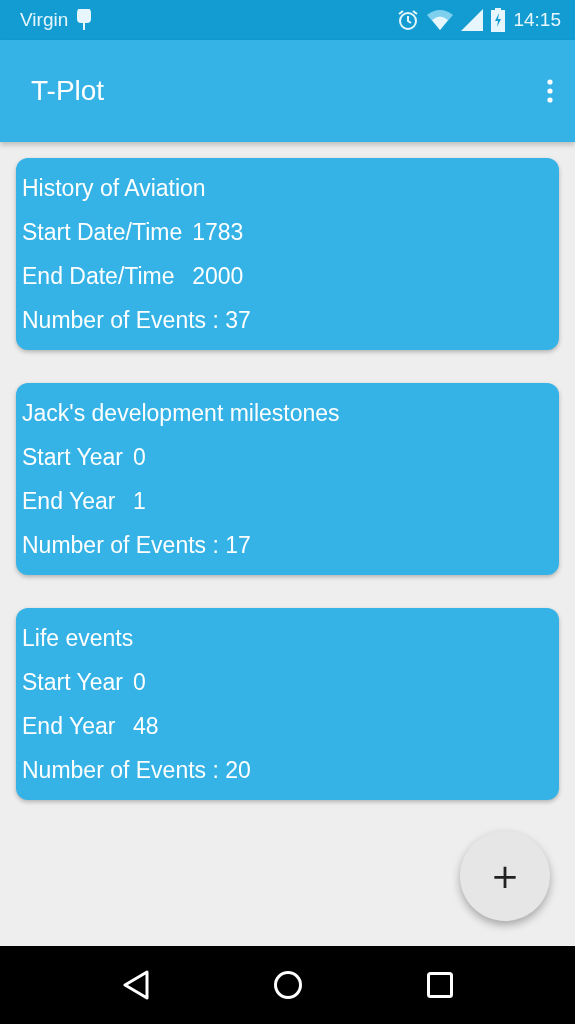 This screenshot has height=1024, width=575. I want to click on app-title: T-Plot, so click(68, 91).